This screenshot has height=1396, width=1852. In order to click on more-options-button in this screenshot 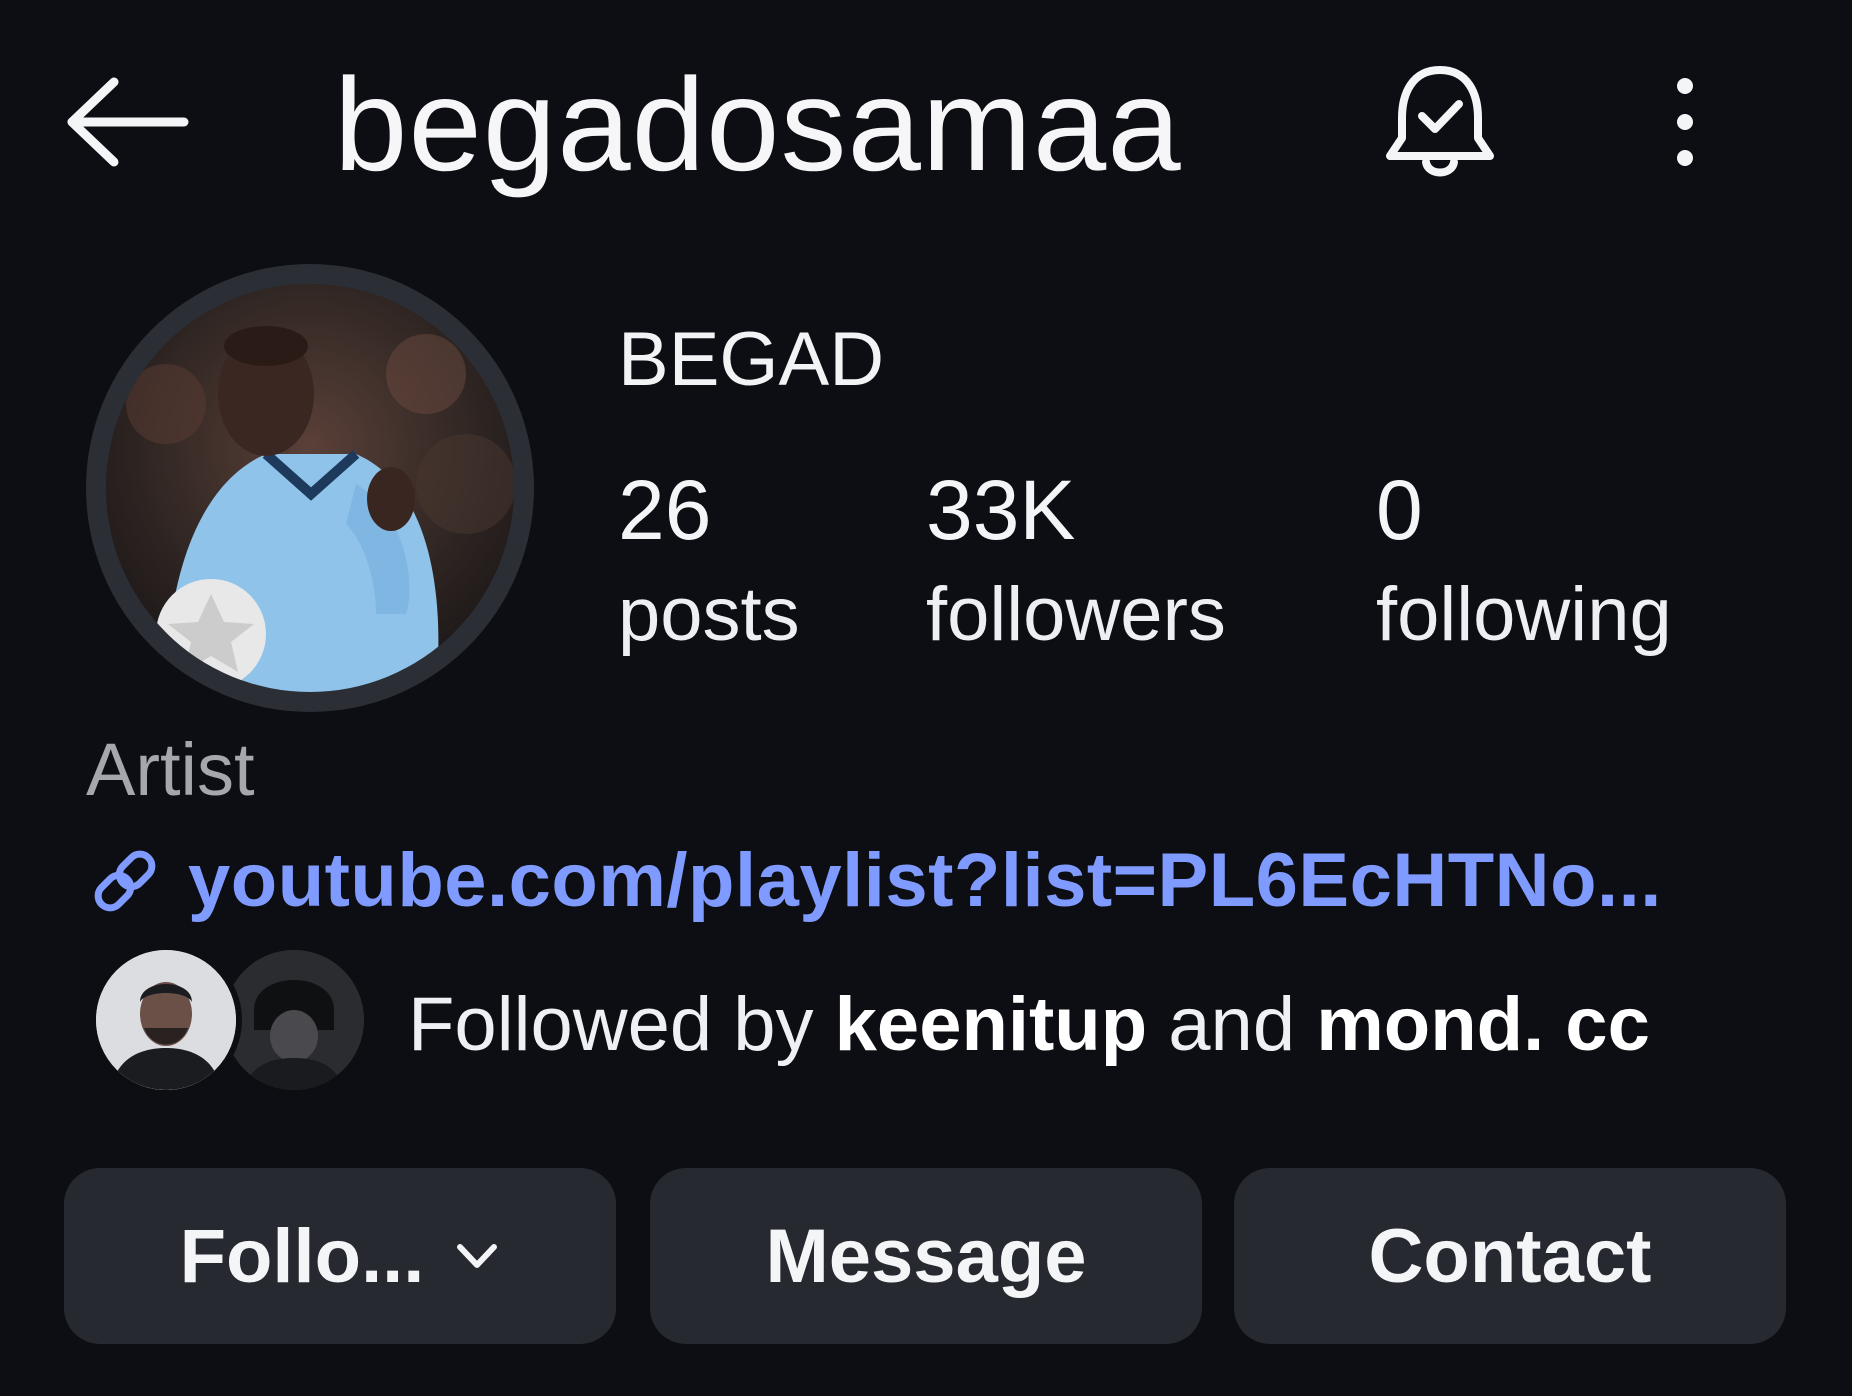, I will do `click(1685, 122)`.